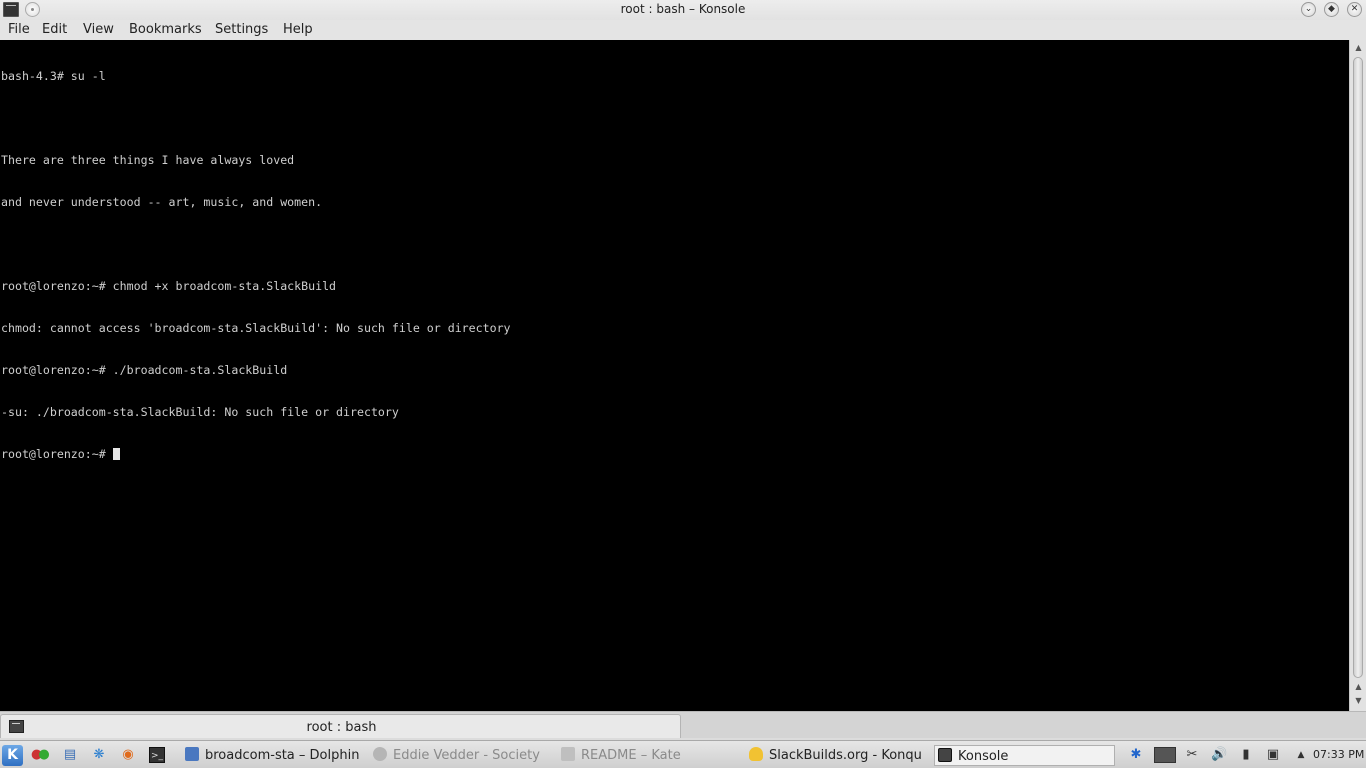  Describe the element at coordinates (1192, 755) in the screenshot. I see `klipper-scissors-icon: ✂` at that location.